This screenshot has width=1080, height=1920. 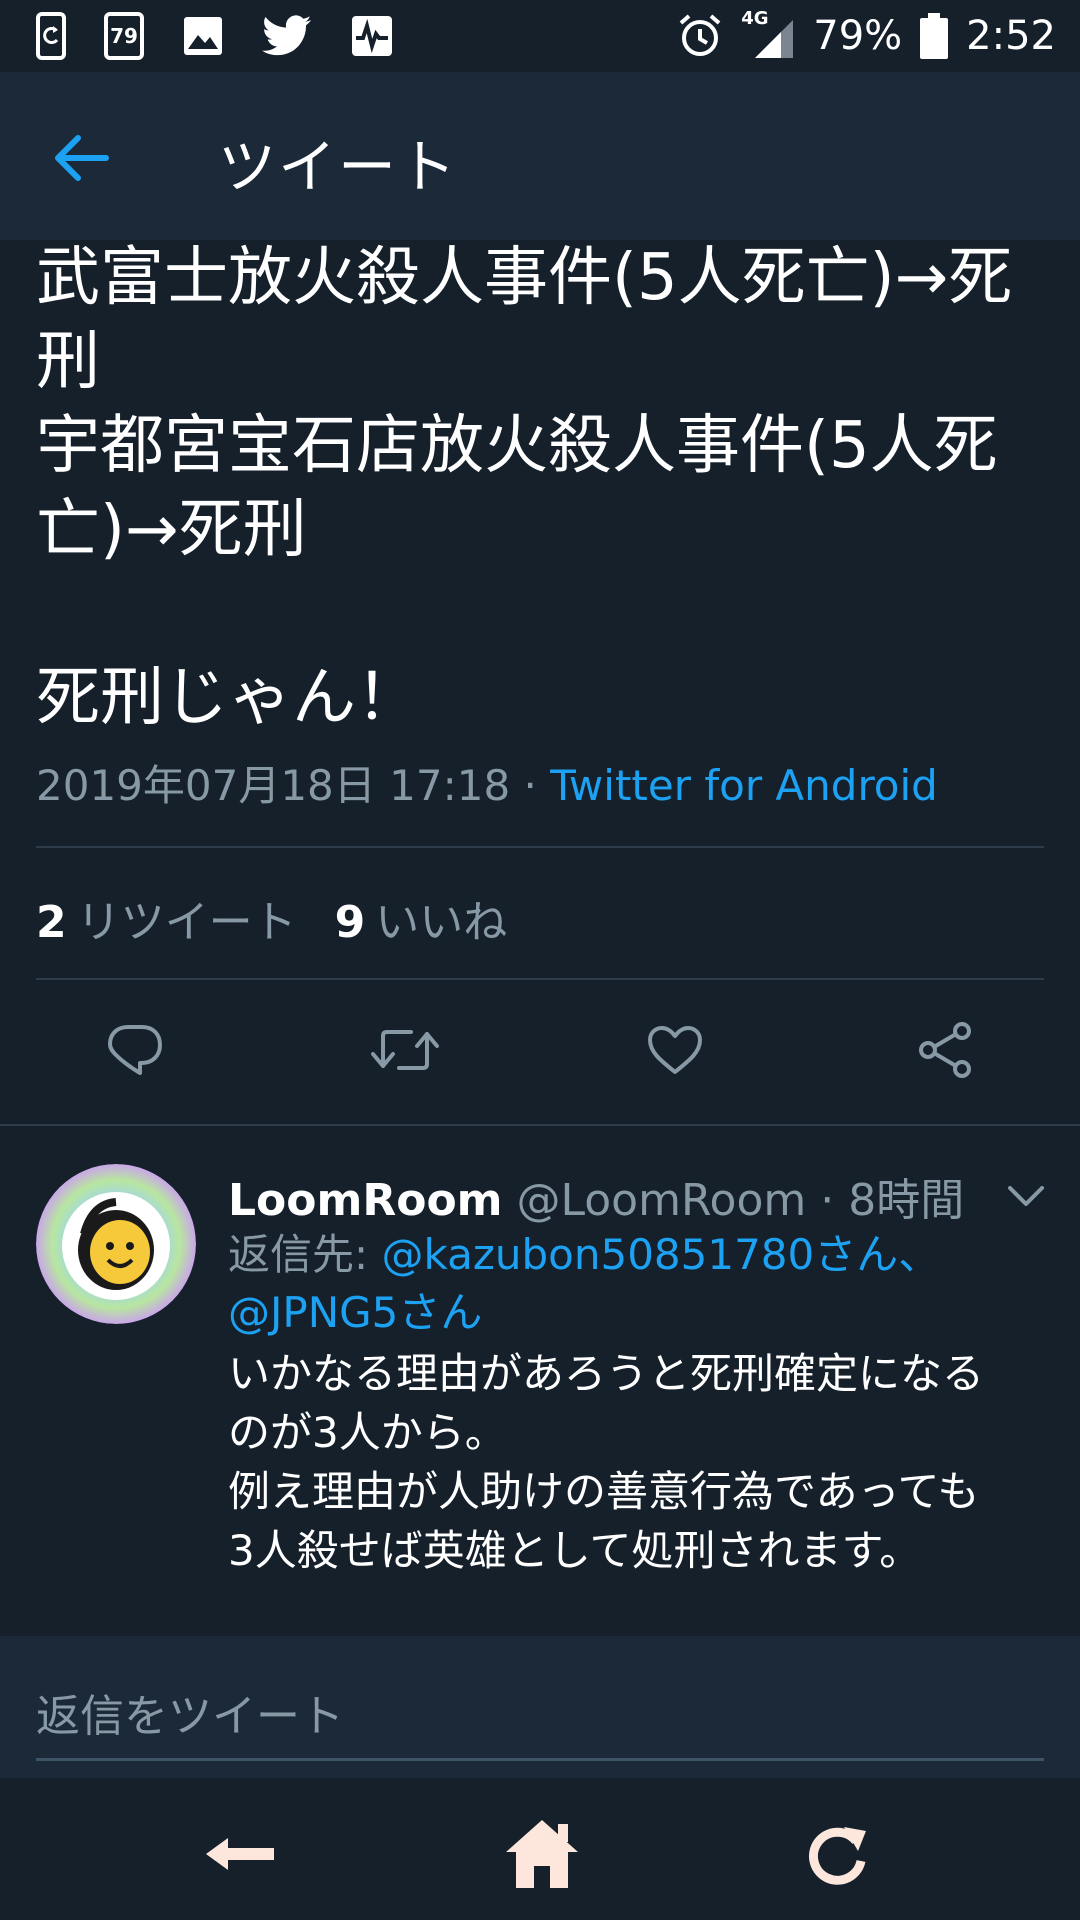 I want to click on like-stat: 9 いいね, so click(x=421, y=918).